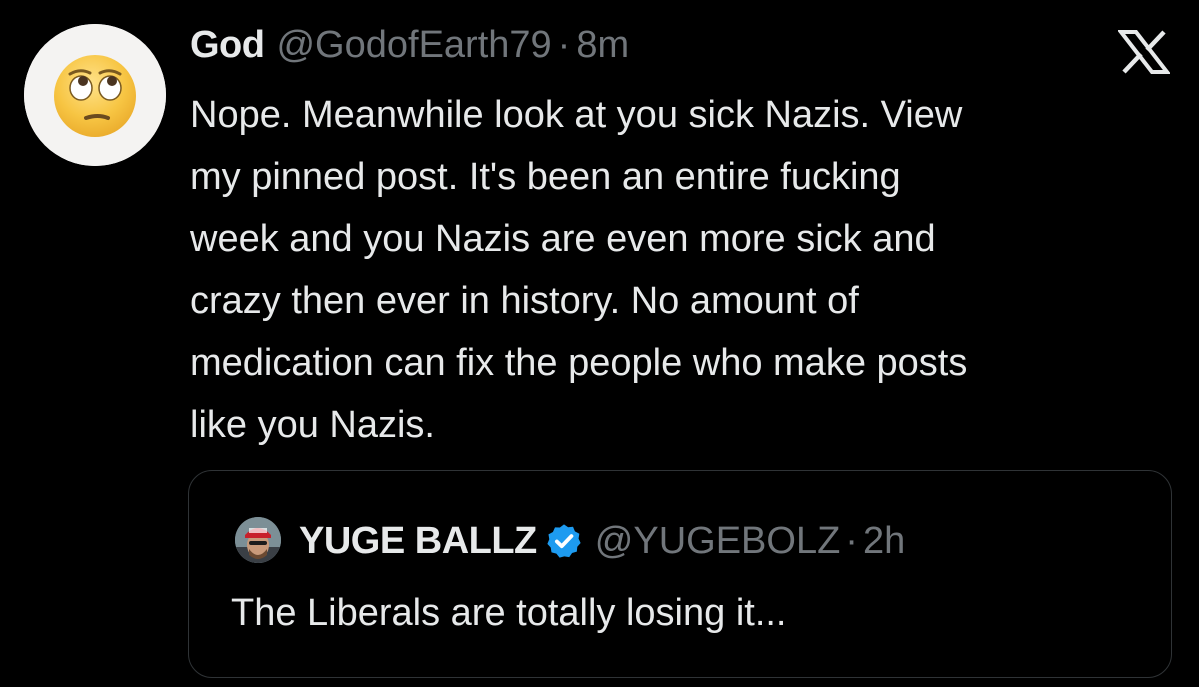  I want to click on profile-photo-icon, so click(258, 540).